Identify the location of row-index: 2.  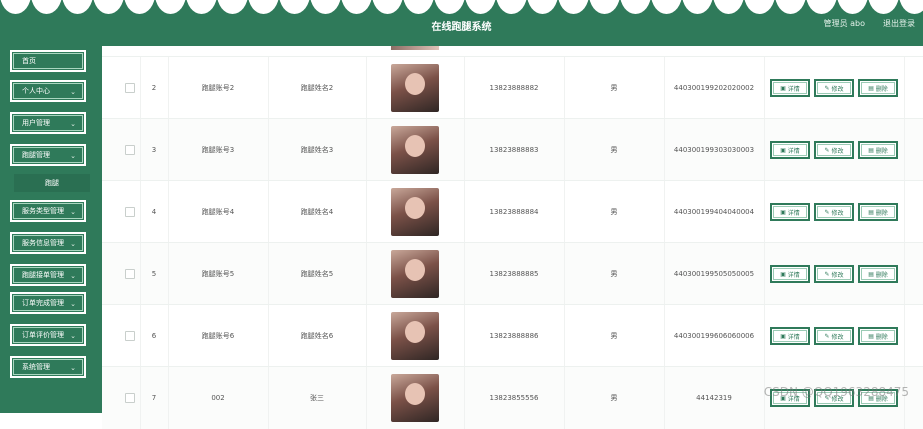
(154, 88).